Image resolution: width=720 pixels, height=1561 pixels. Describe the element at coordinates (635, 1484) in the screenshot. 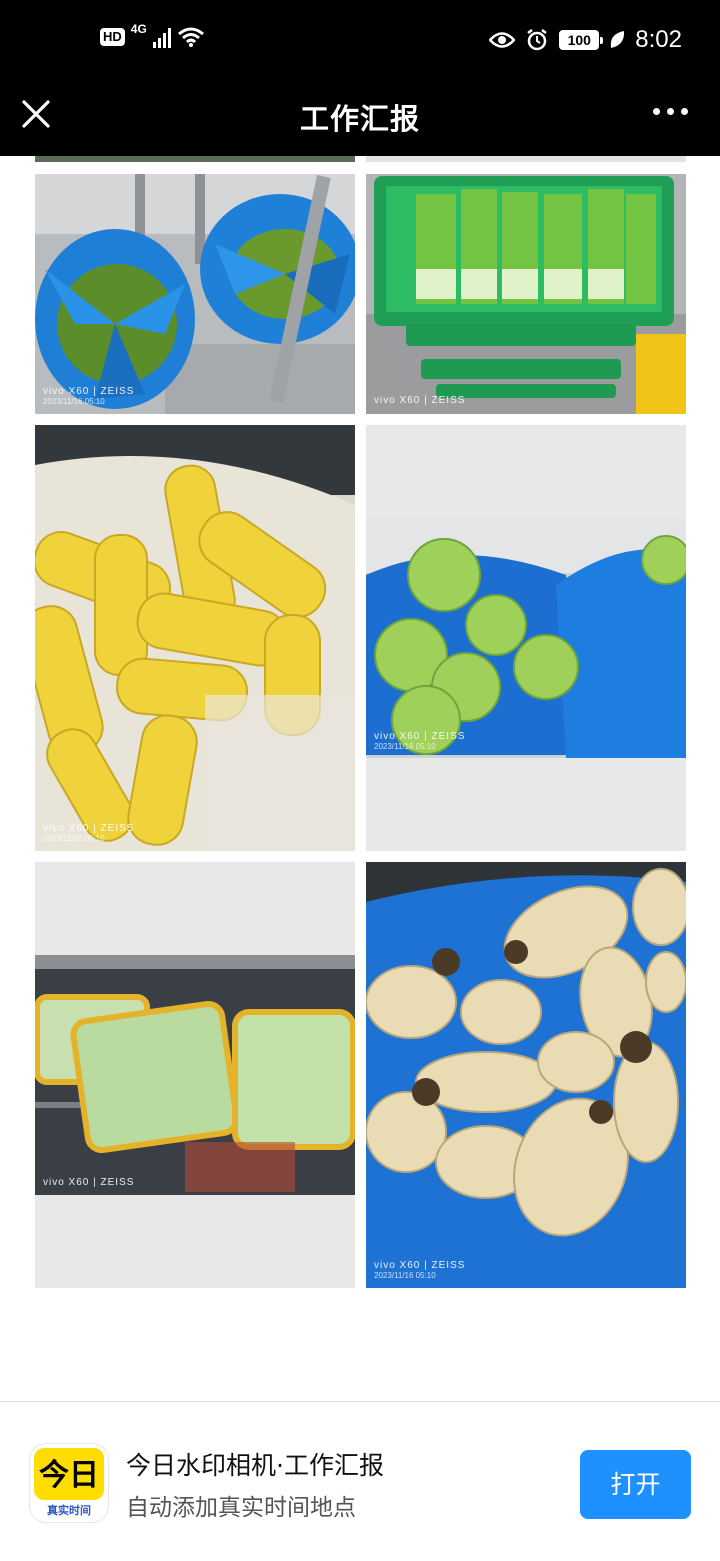

I see `open-app-button: 打开` at that location.